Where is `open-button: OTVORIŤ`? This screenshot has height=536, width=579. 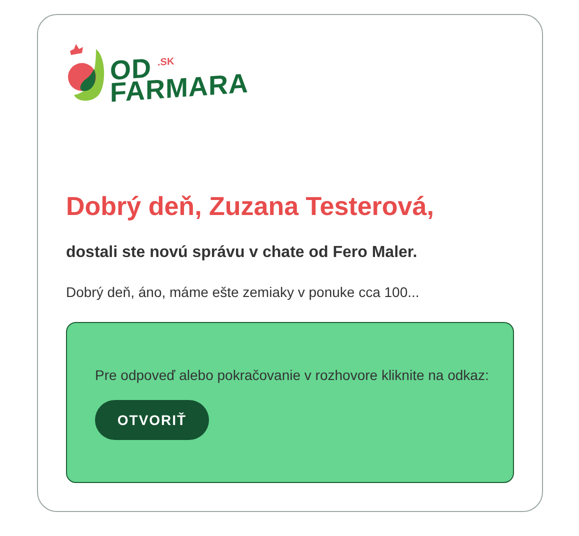
open-button: OTVORIŤ is located at coordinates (152, 420).